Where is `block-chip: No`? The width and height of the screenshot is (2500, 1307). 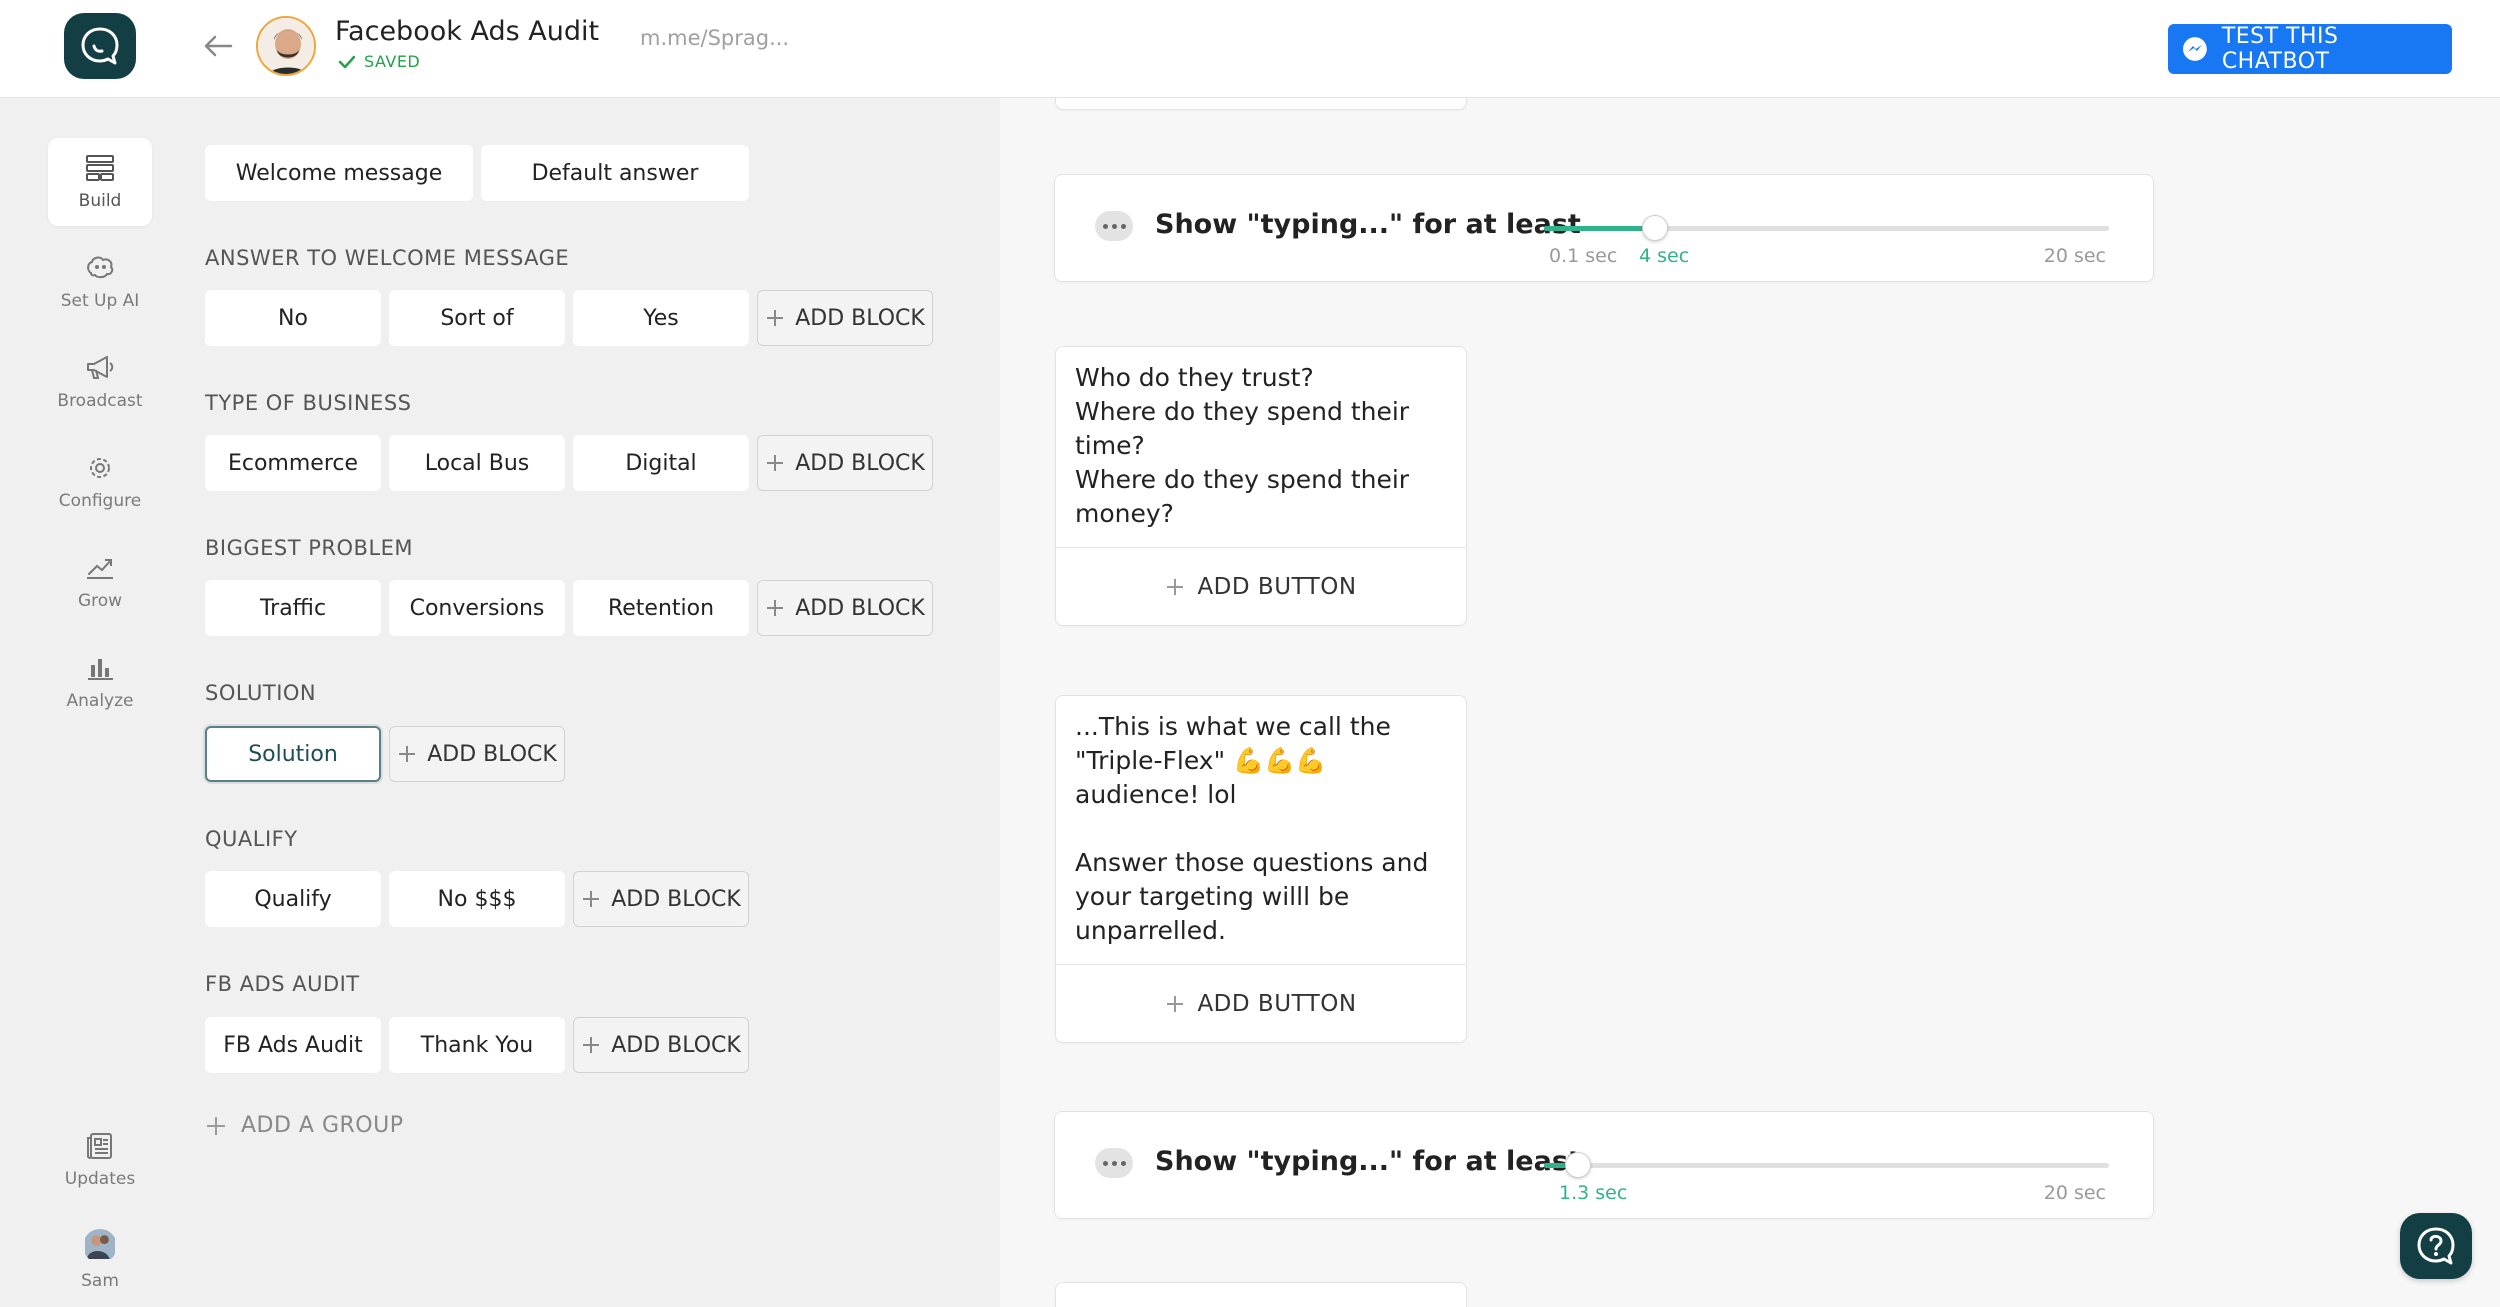
block-chip: No is located at coordinates (293, 318).